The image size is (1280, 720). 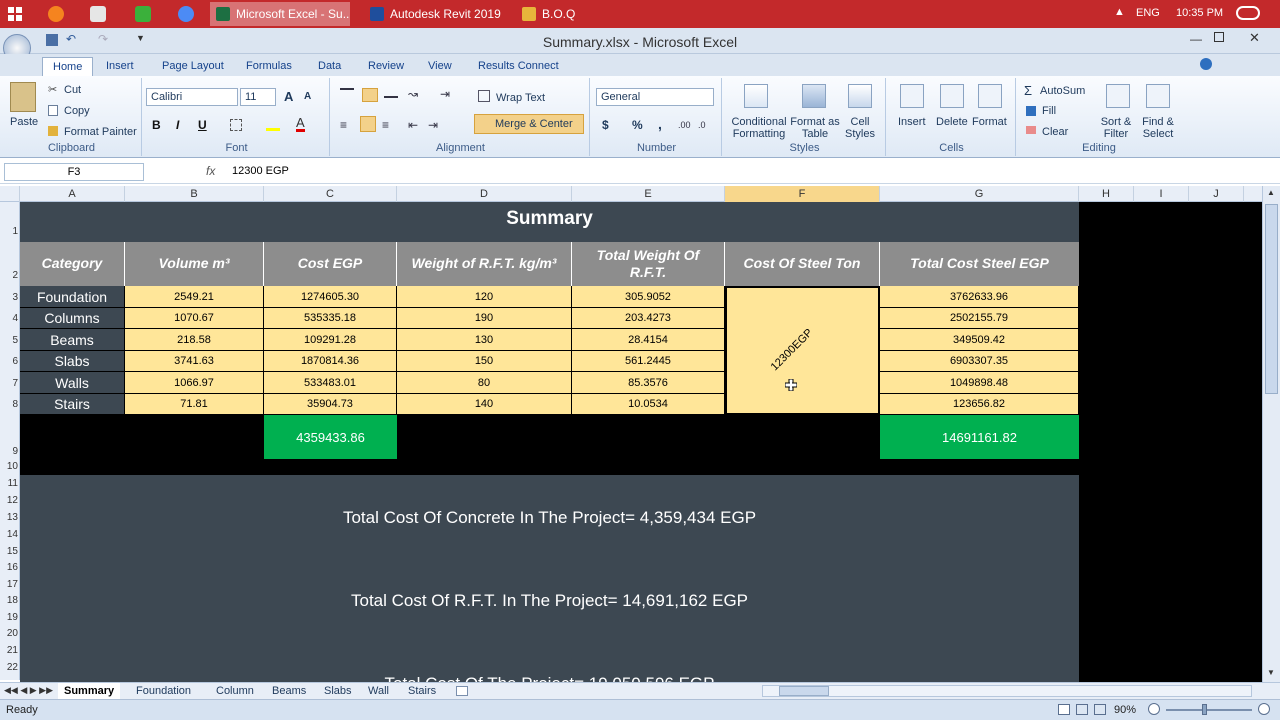 I want to click on cell-category: Slabs, so click(x=72, y=361).